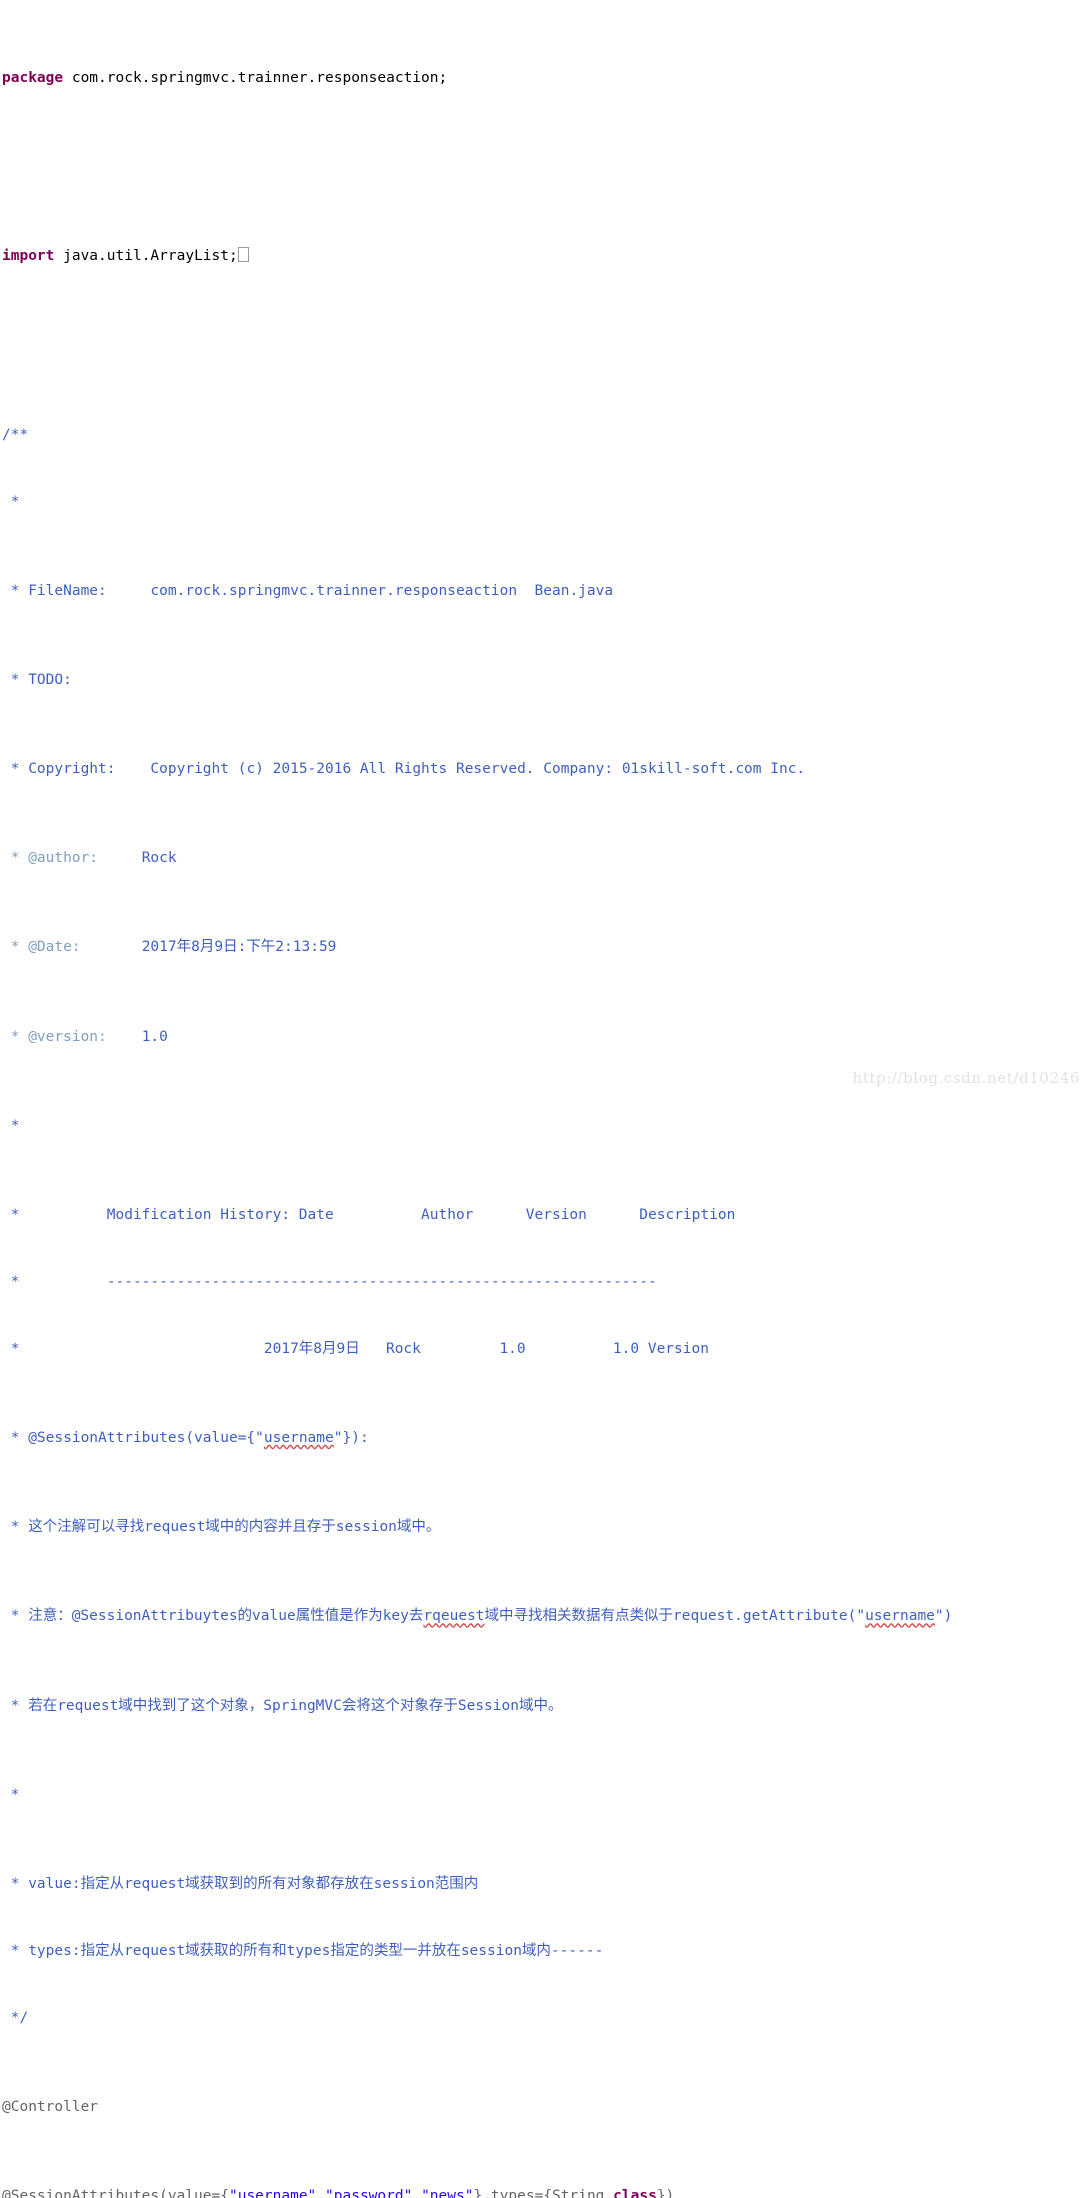  I want to click on import-name: java.util.ArrayList;, so click(146, 256).